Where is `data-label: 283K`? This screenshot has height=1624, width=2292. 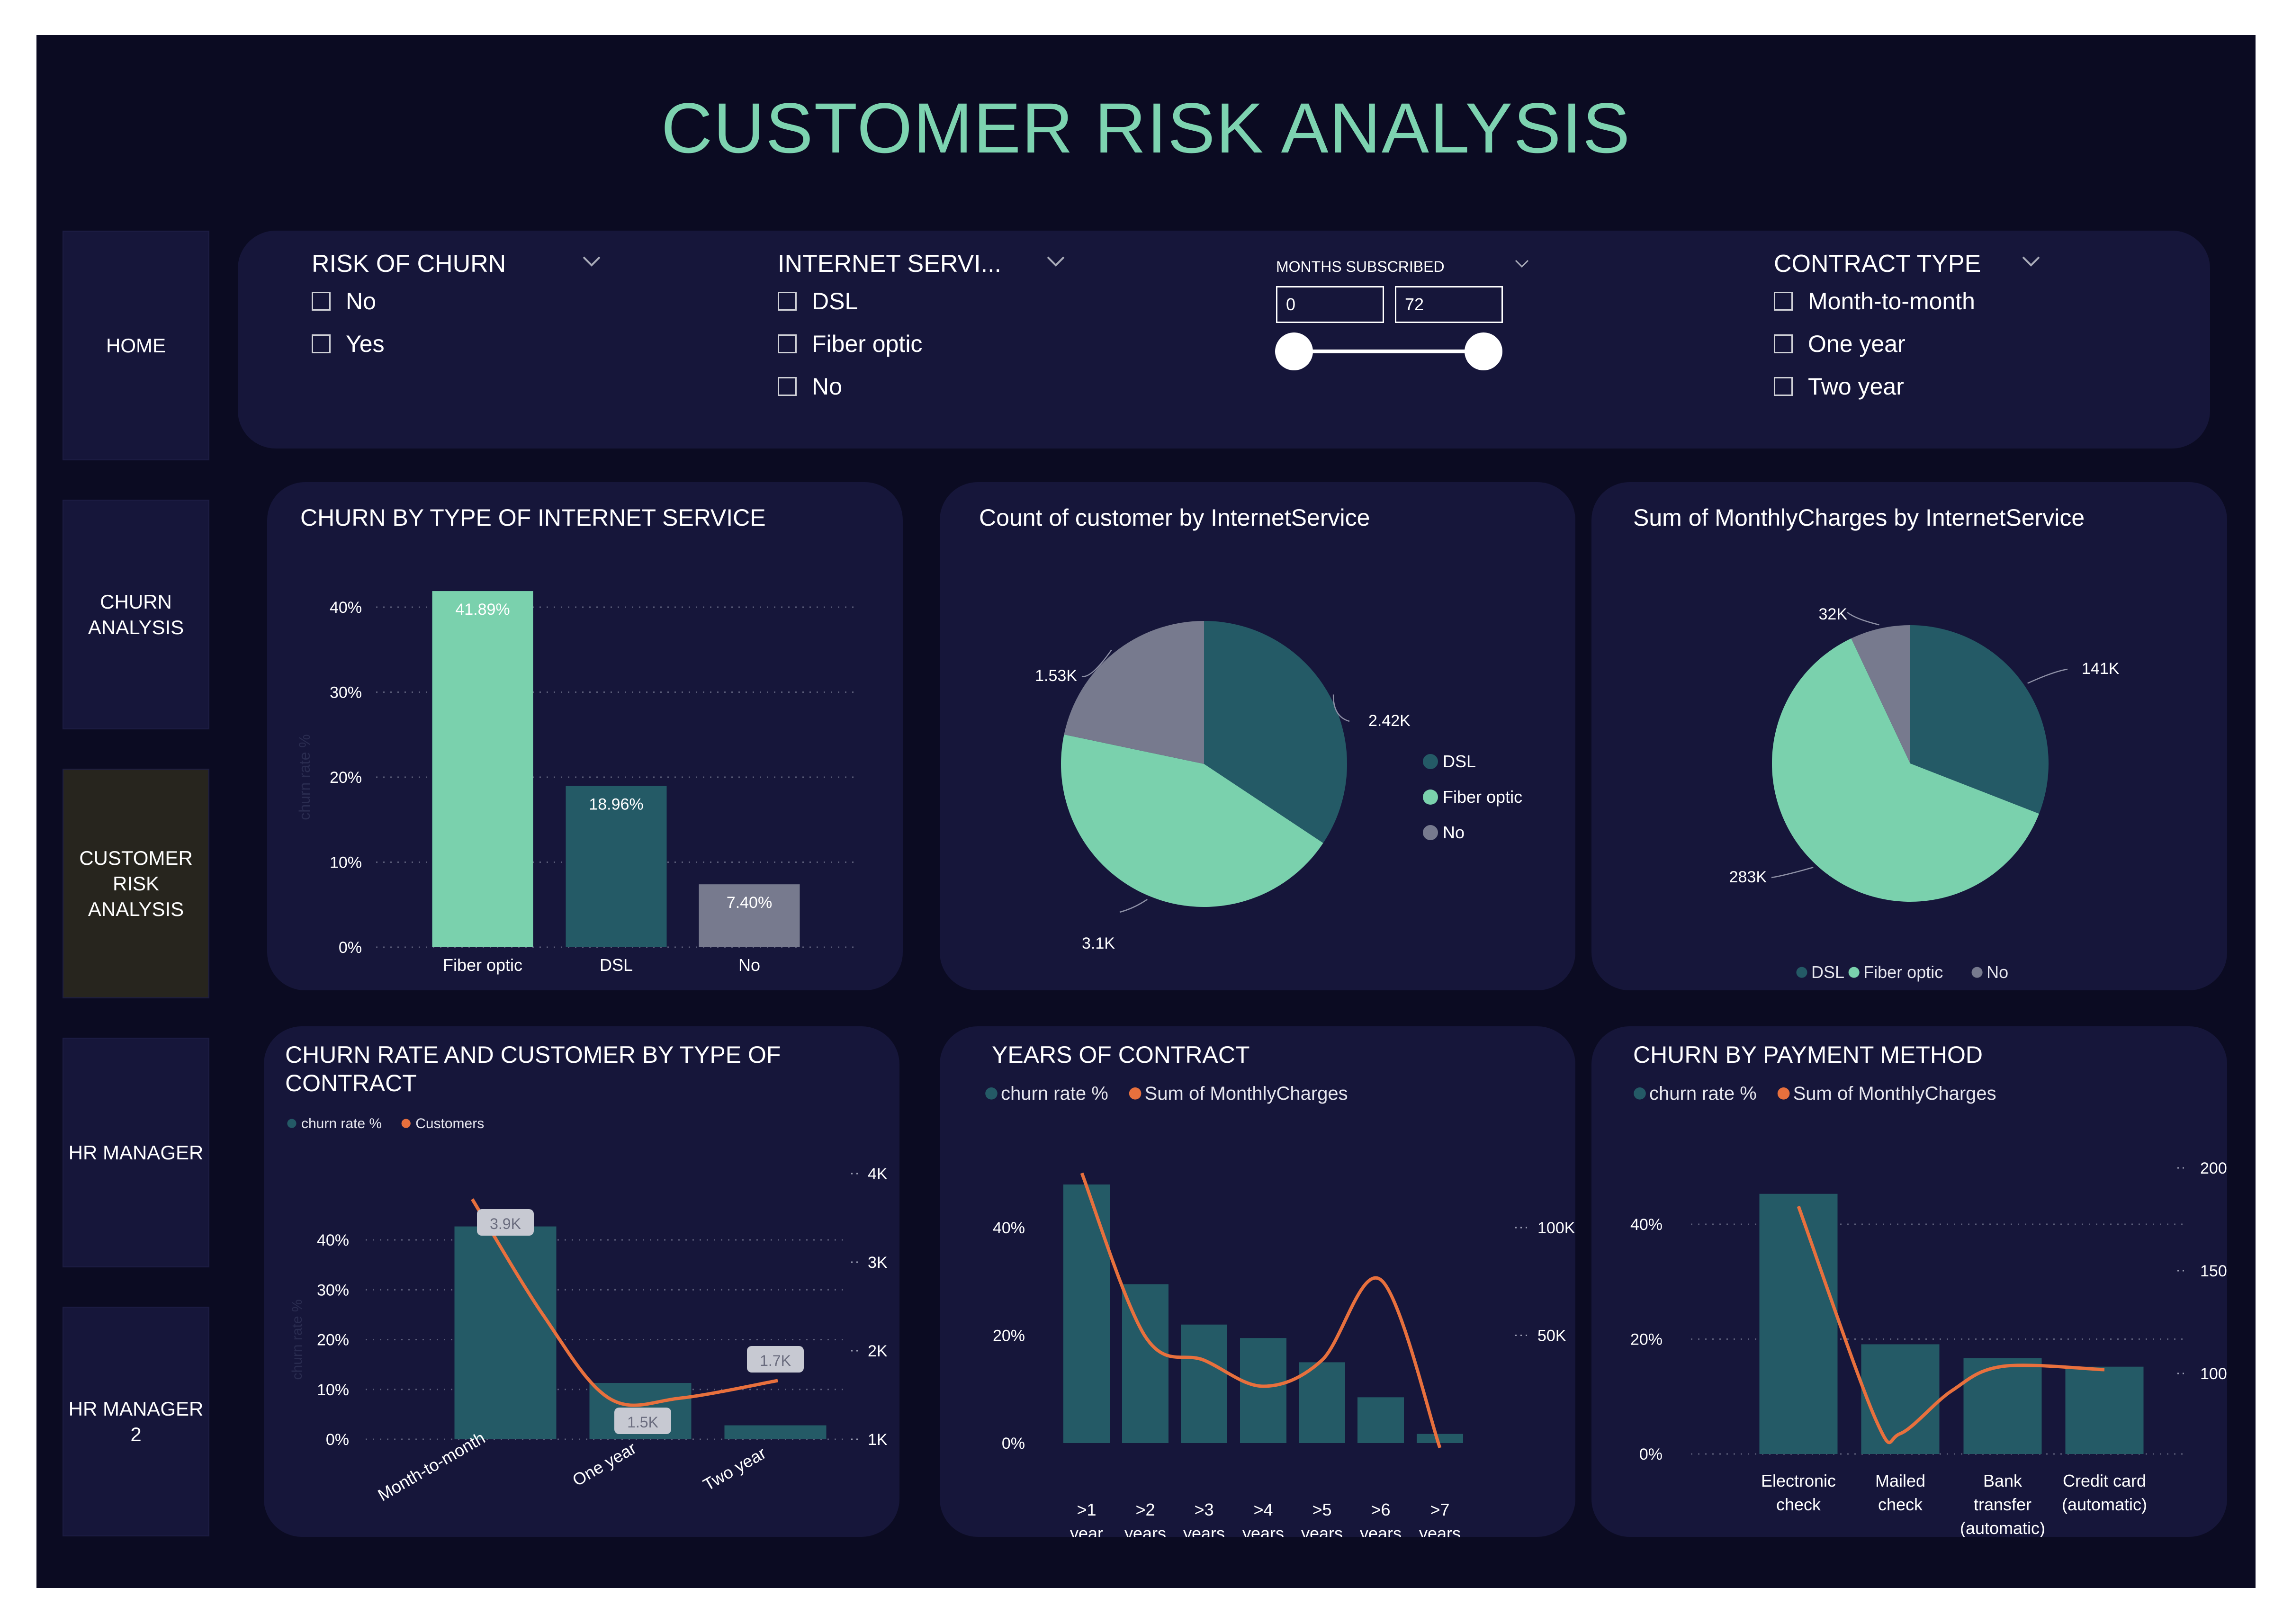 data-label: 283K is located at coordinates (1748, 877).